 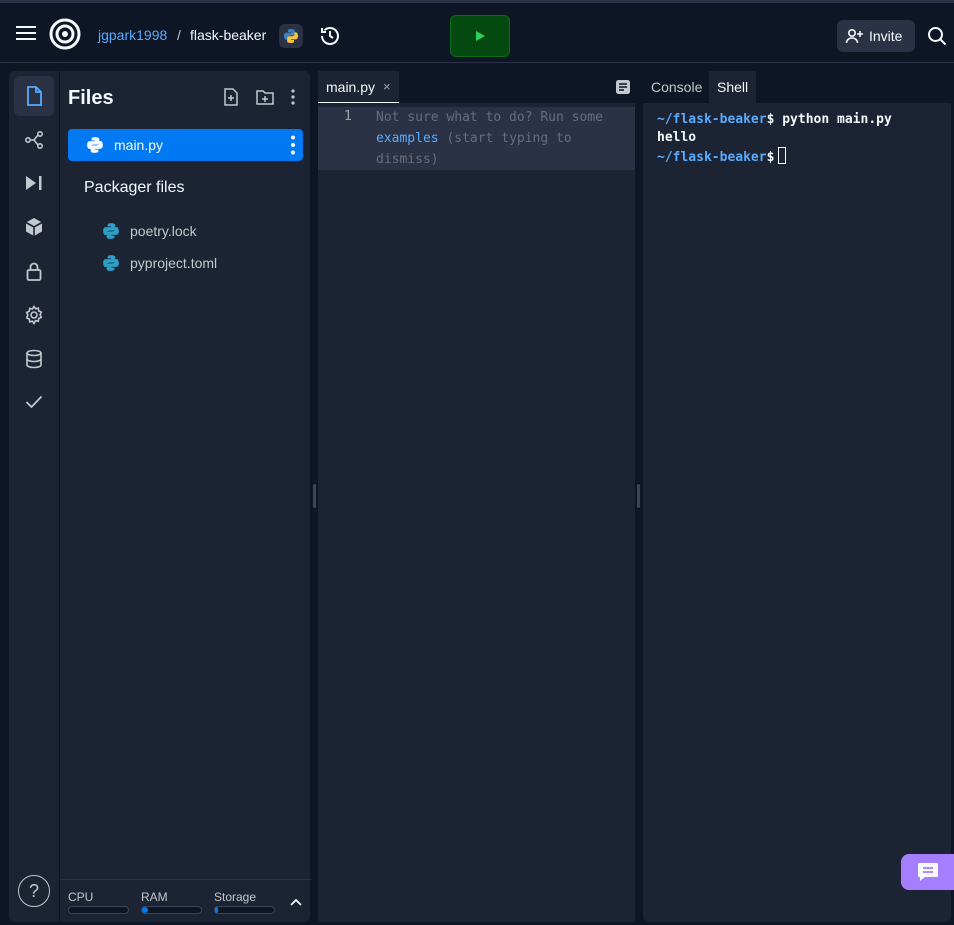 I want to click on breadcrumb-repl-name: flask-beaker, so click(x=228, y=35).